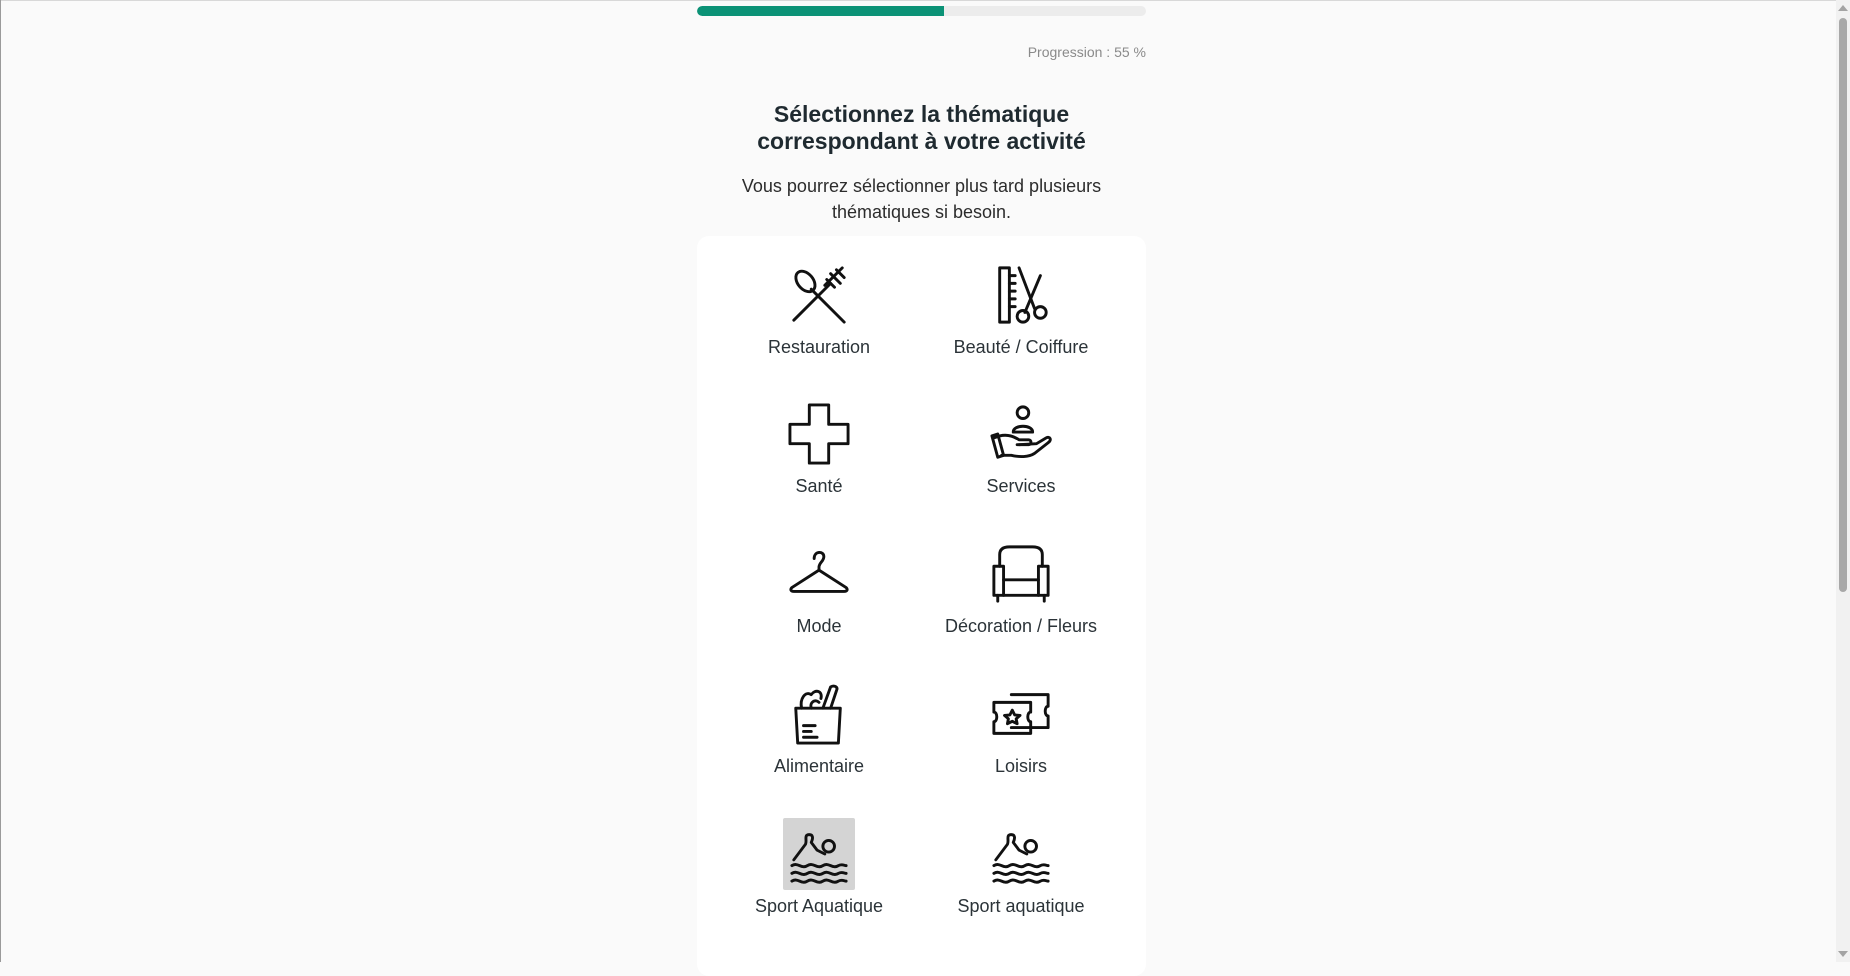 The width and height of the screenshot is (1850, 976). What do you see at coordinates (819, 347) in the screenshot?
I see `theme-label: Restauration` at bounding box center [819, 347].